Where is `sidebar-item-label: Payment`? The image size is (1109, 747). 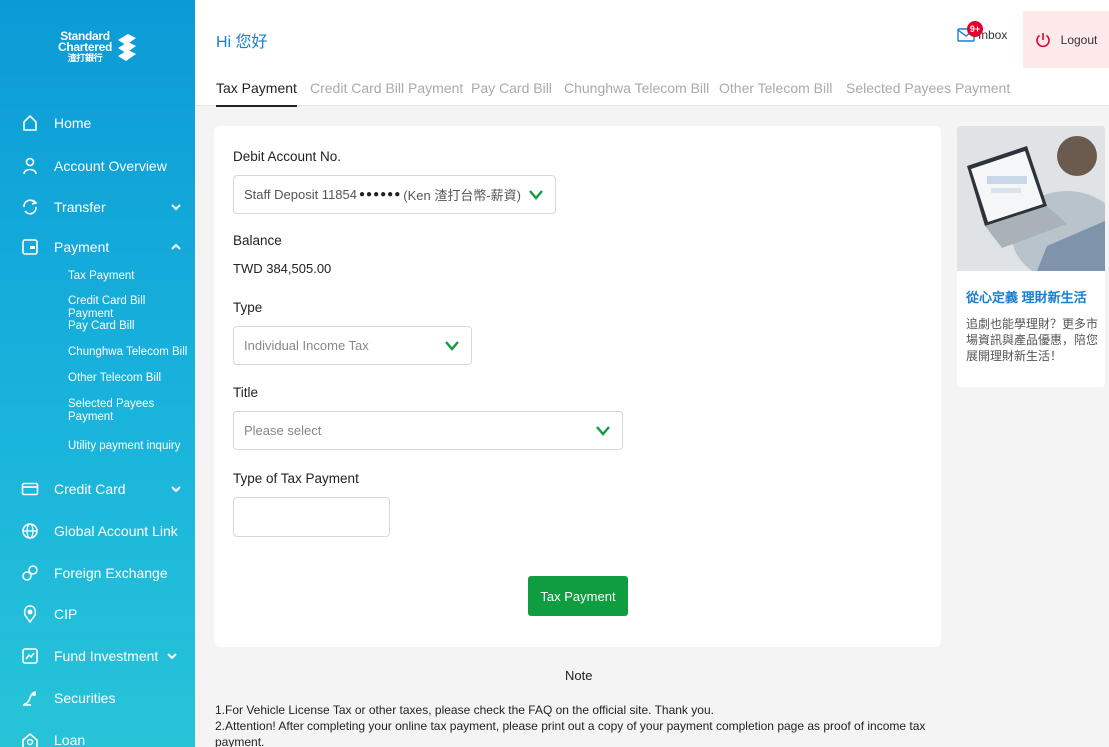 sidebar-item-label: Payment is located at coordinates (82, 247).